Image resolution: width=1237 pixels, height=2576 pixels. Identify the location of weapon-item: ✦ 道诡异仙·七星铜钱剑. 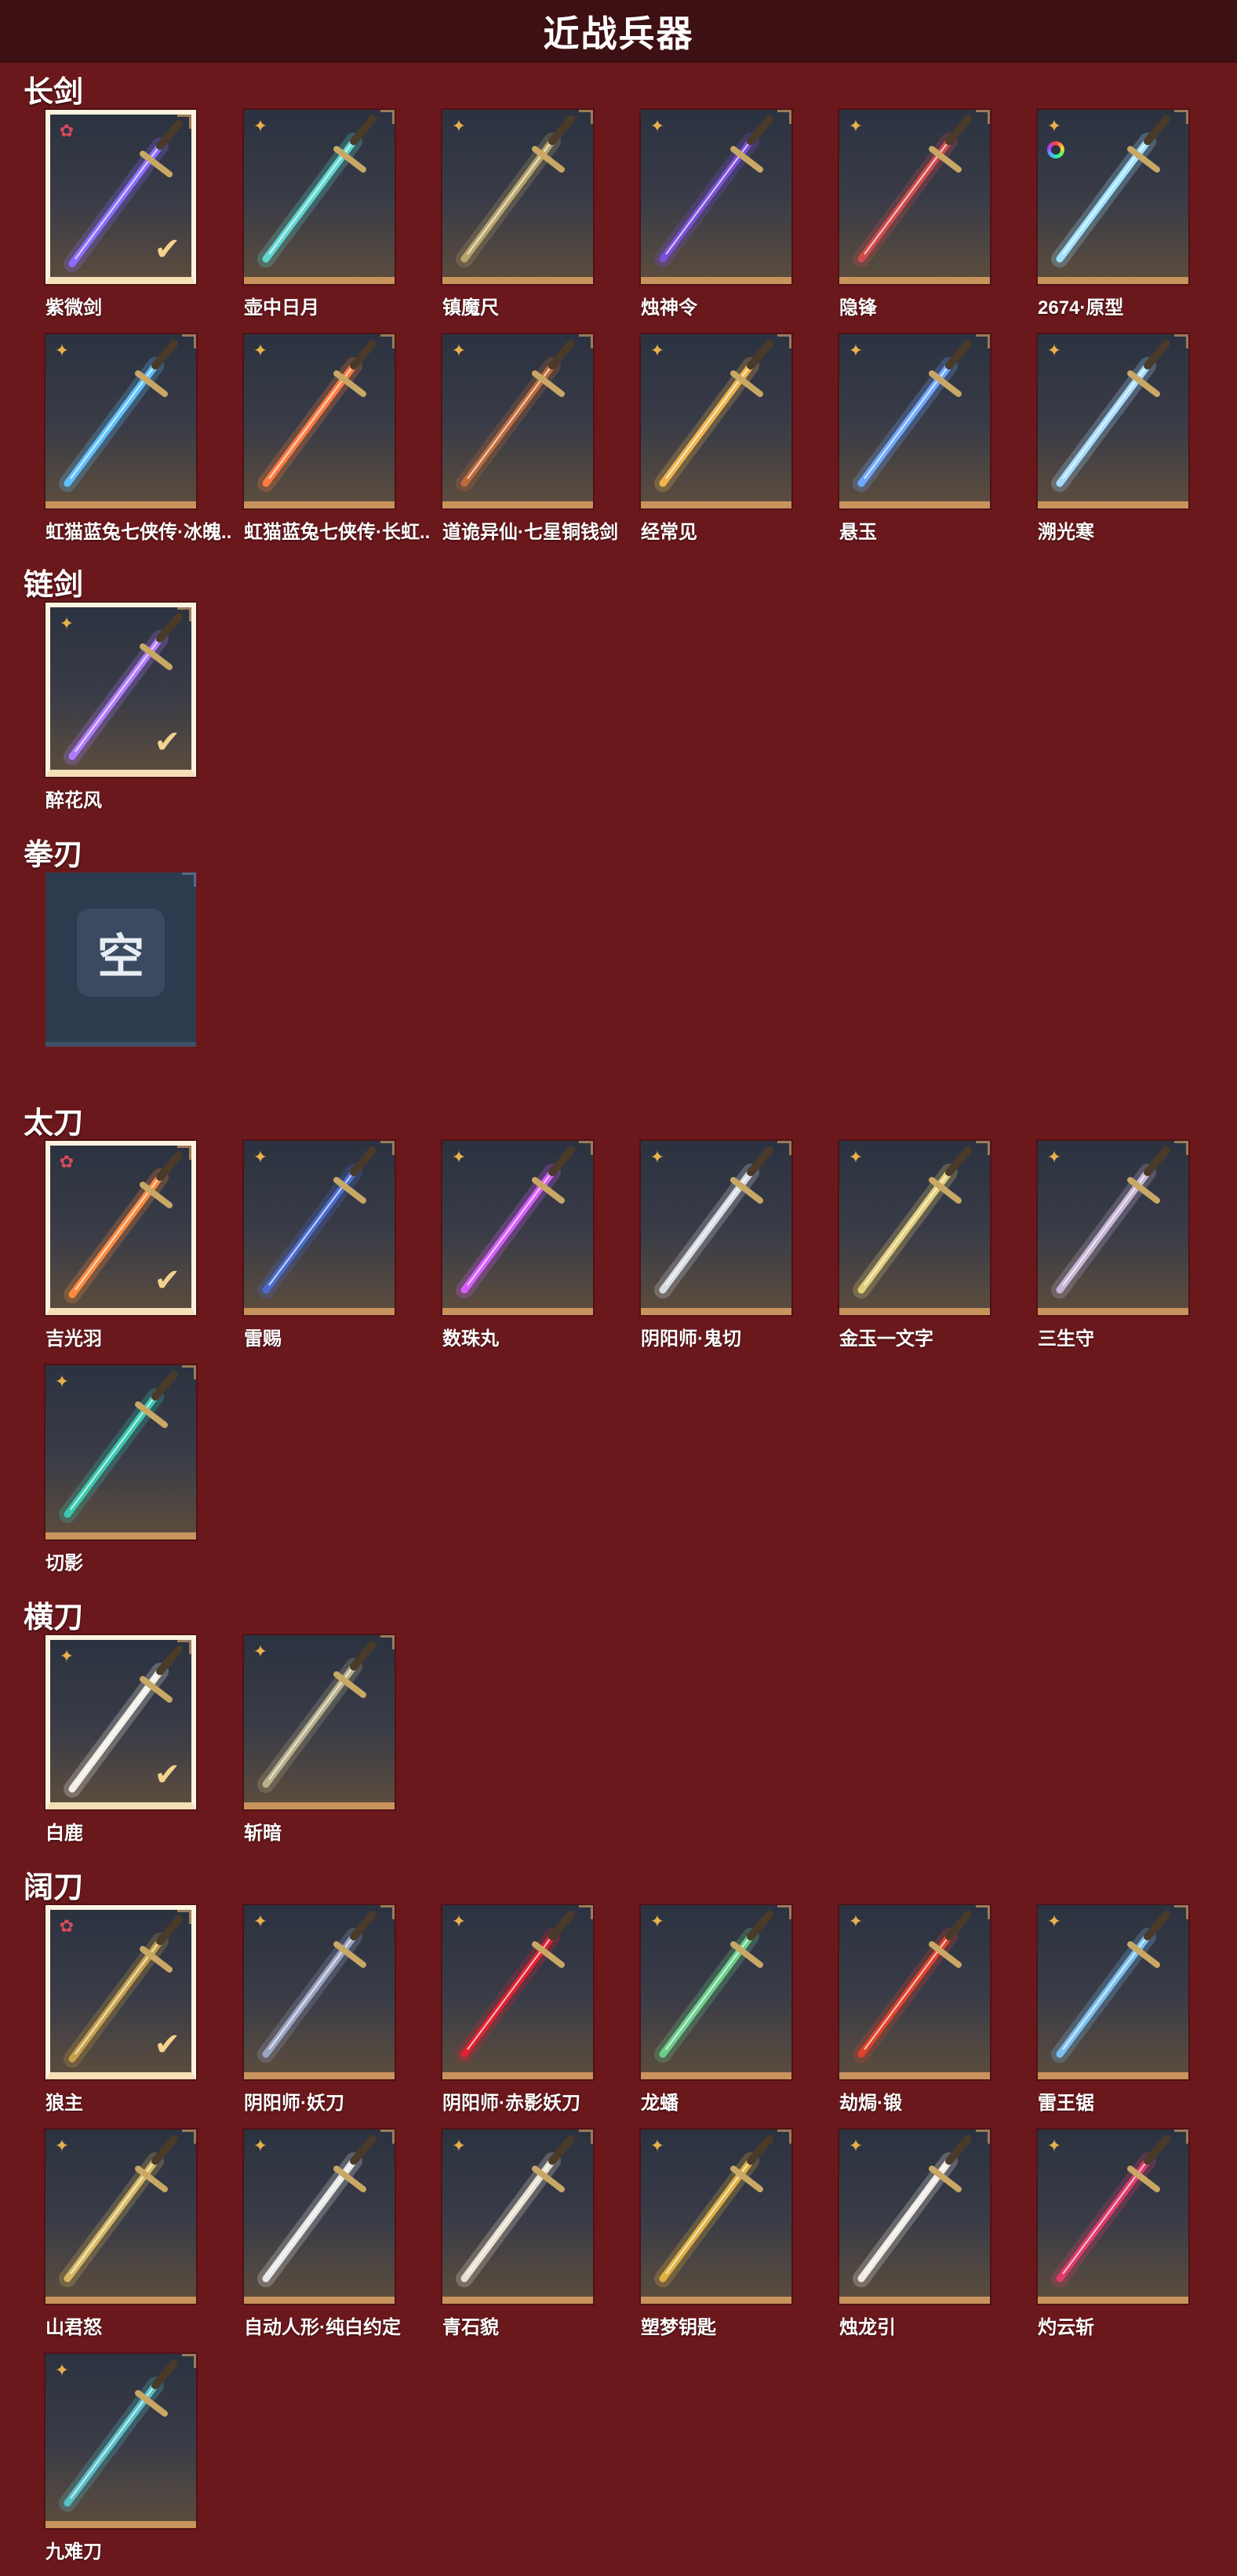
(507, 438).